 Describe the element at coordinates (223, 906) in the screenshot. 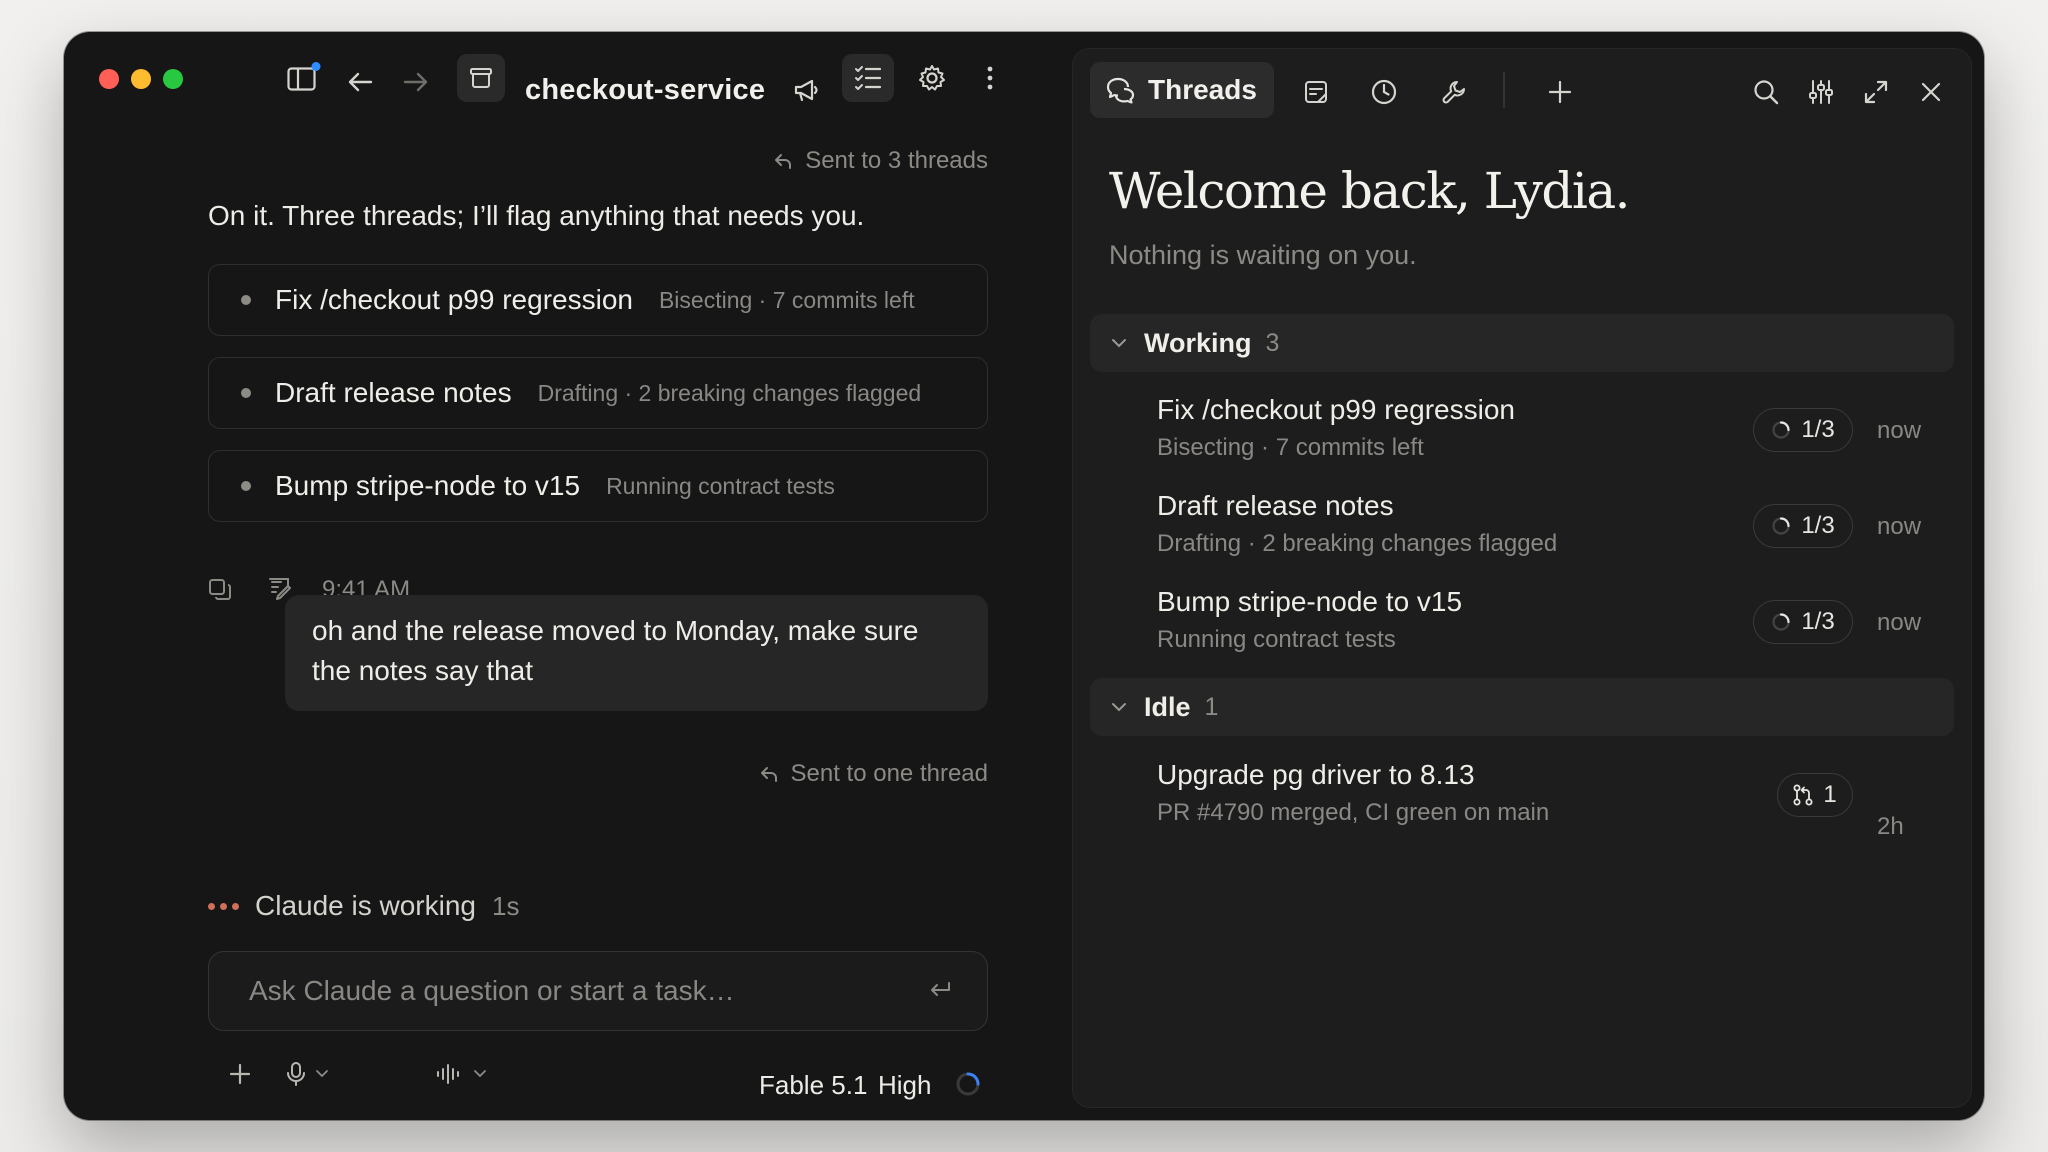

I see `working-dots-icon` at that location.